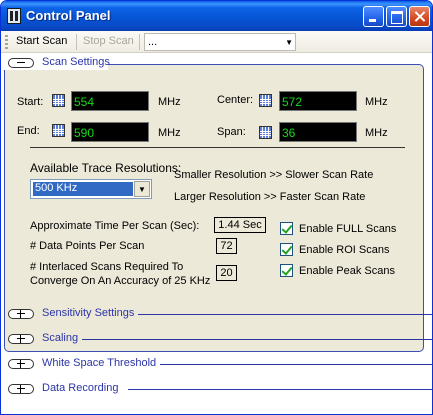 The width and height of the screenshot is (433, 415). I want to click on end-unit: MHz, so click(169, 133).